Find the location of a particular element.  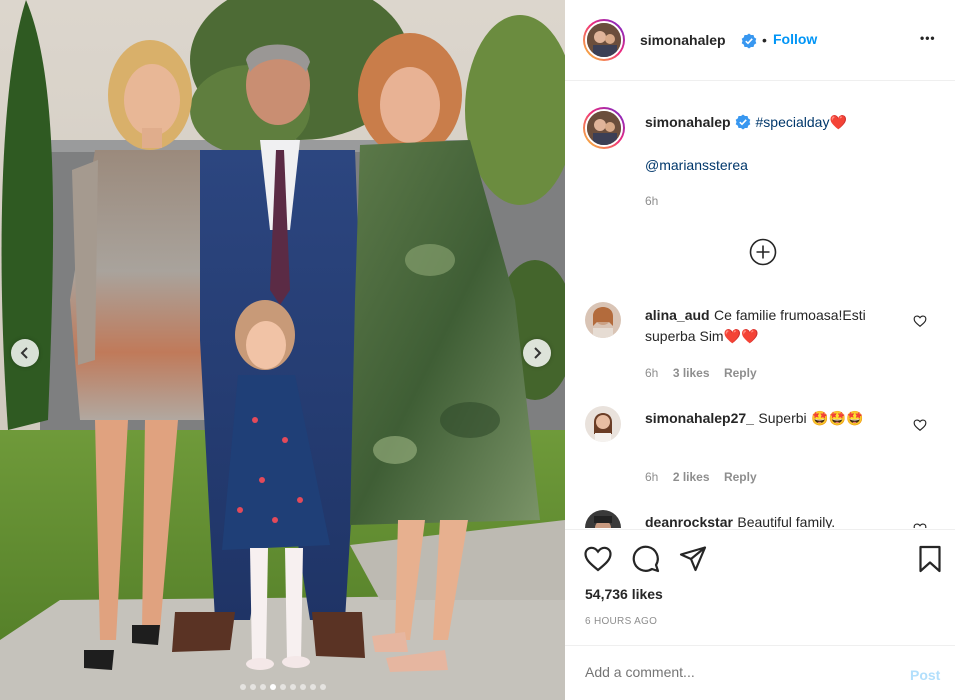

comment-text: Beautiful family. is located at coordinates (786, 521).